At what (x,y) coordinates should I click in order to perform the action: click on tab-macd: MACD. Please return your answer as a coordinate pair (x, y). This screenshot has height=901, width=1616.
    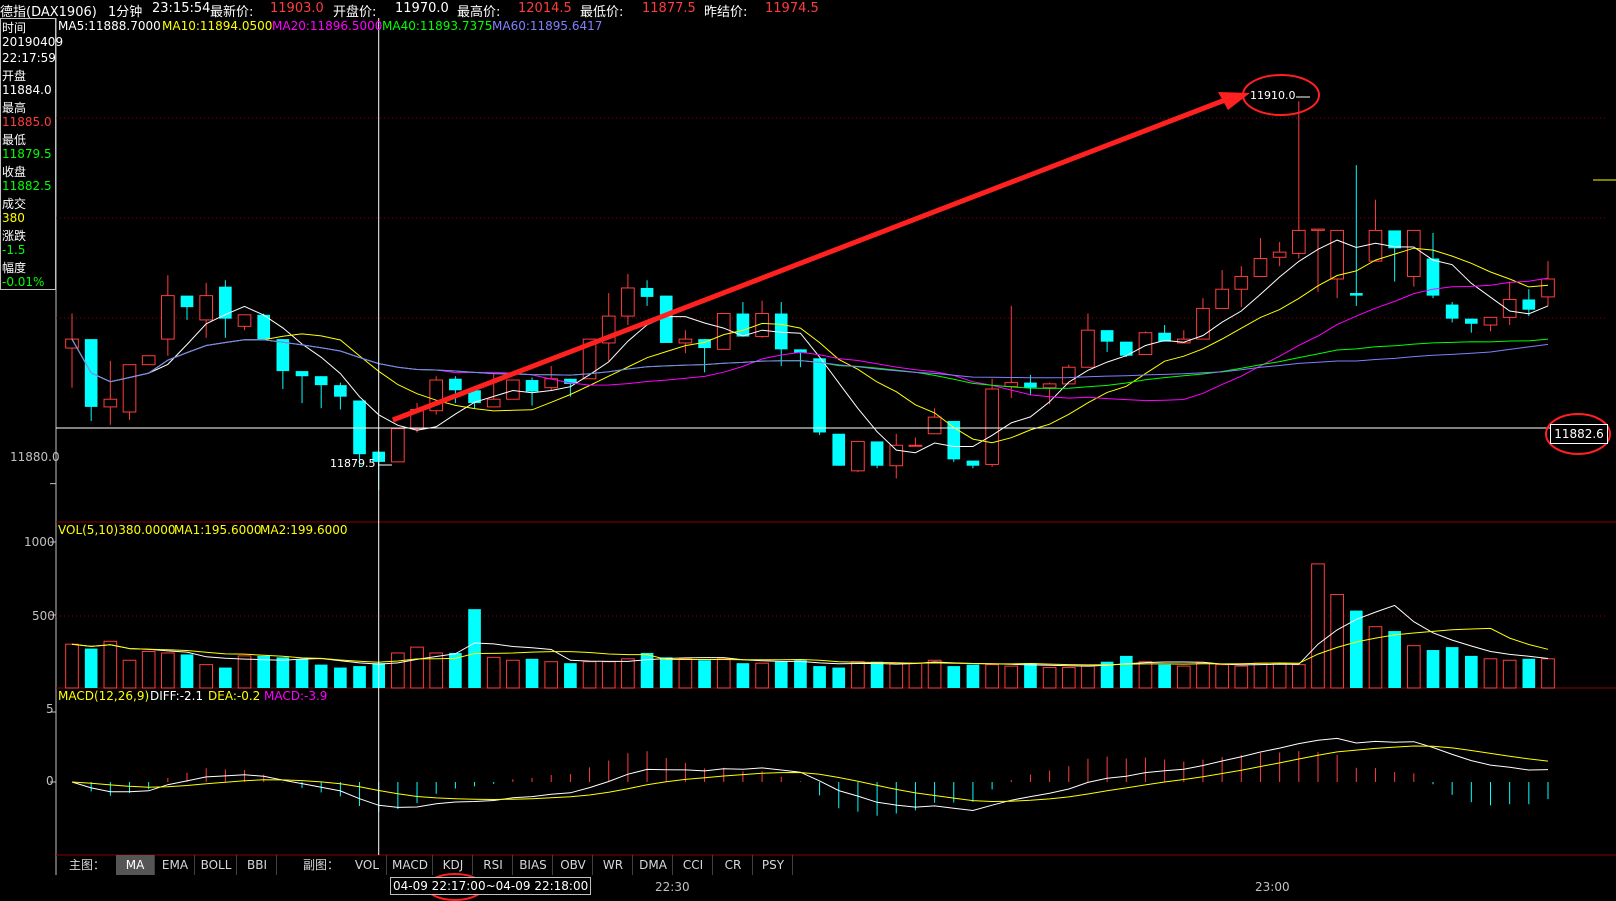
    Looking at the image, I should click on (410, 865).